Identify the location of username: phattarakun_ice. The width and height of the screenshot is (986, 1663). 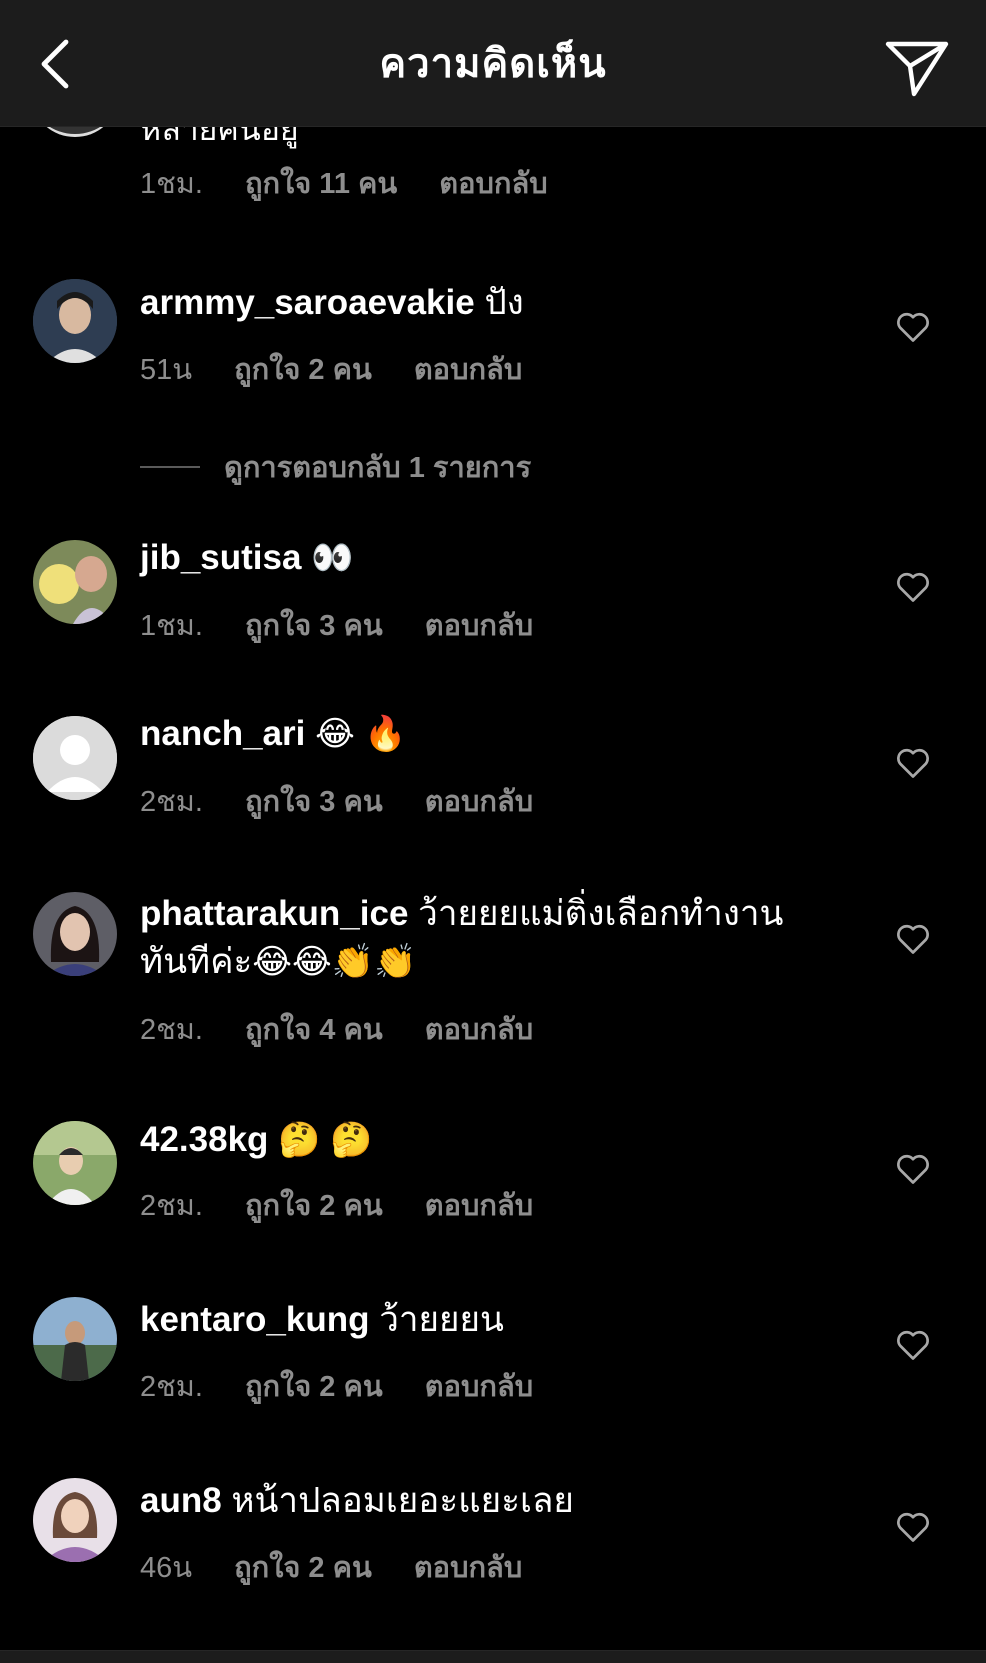
(274, 913).